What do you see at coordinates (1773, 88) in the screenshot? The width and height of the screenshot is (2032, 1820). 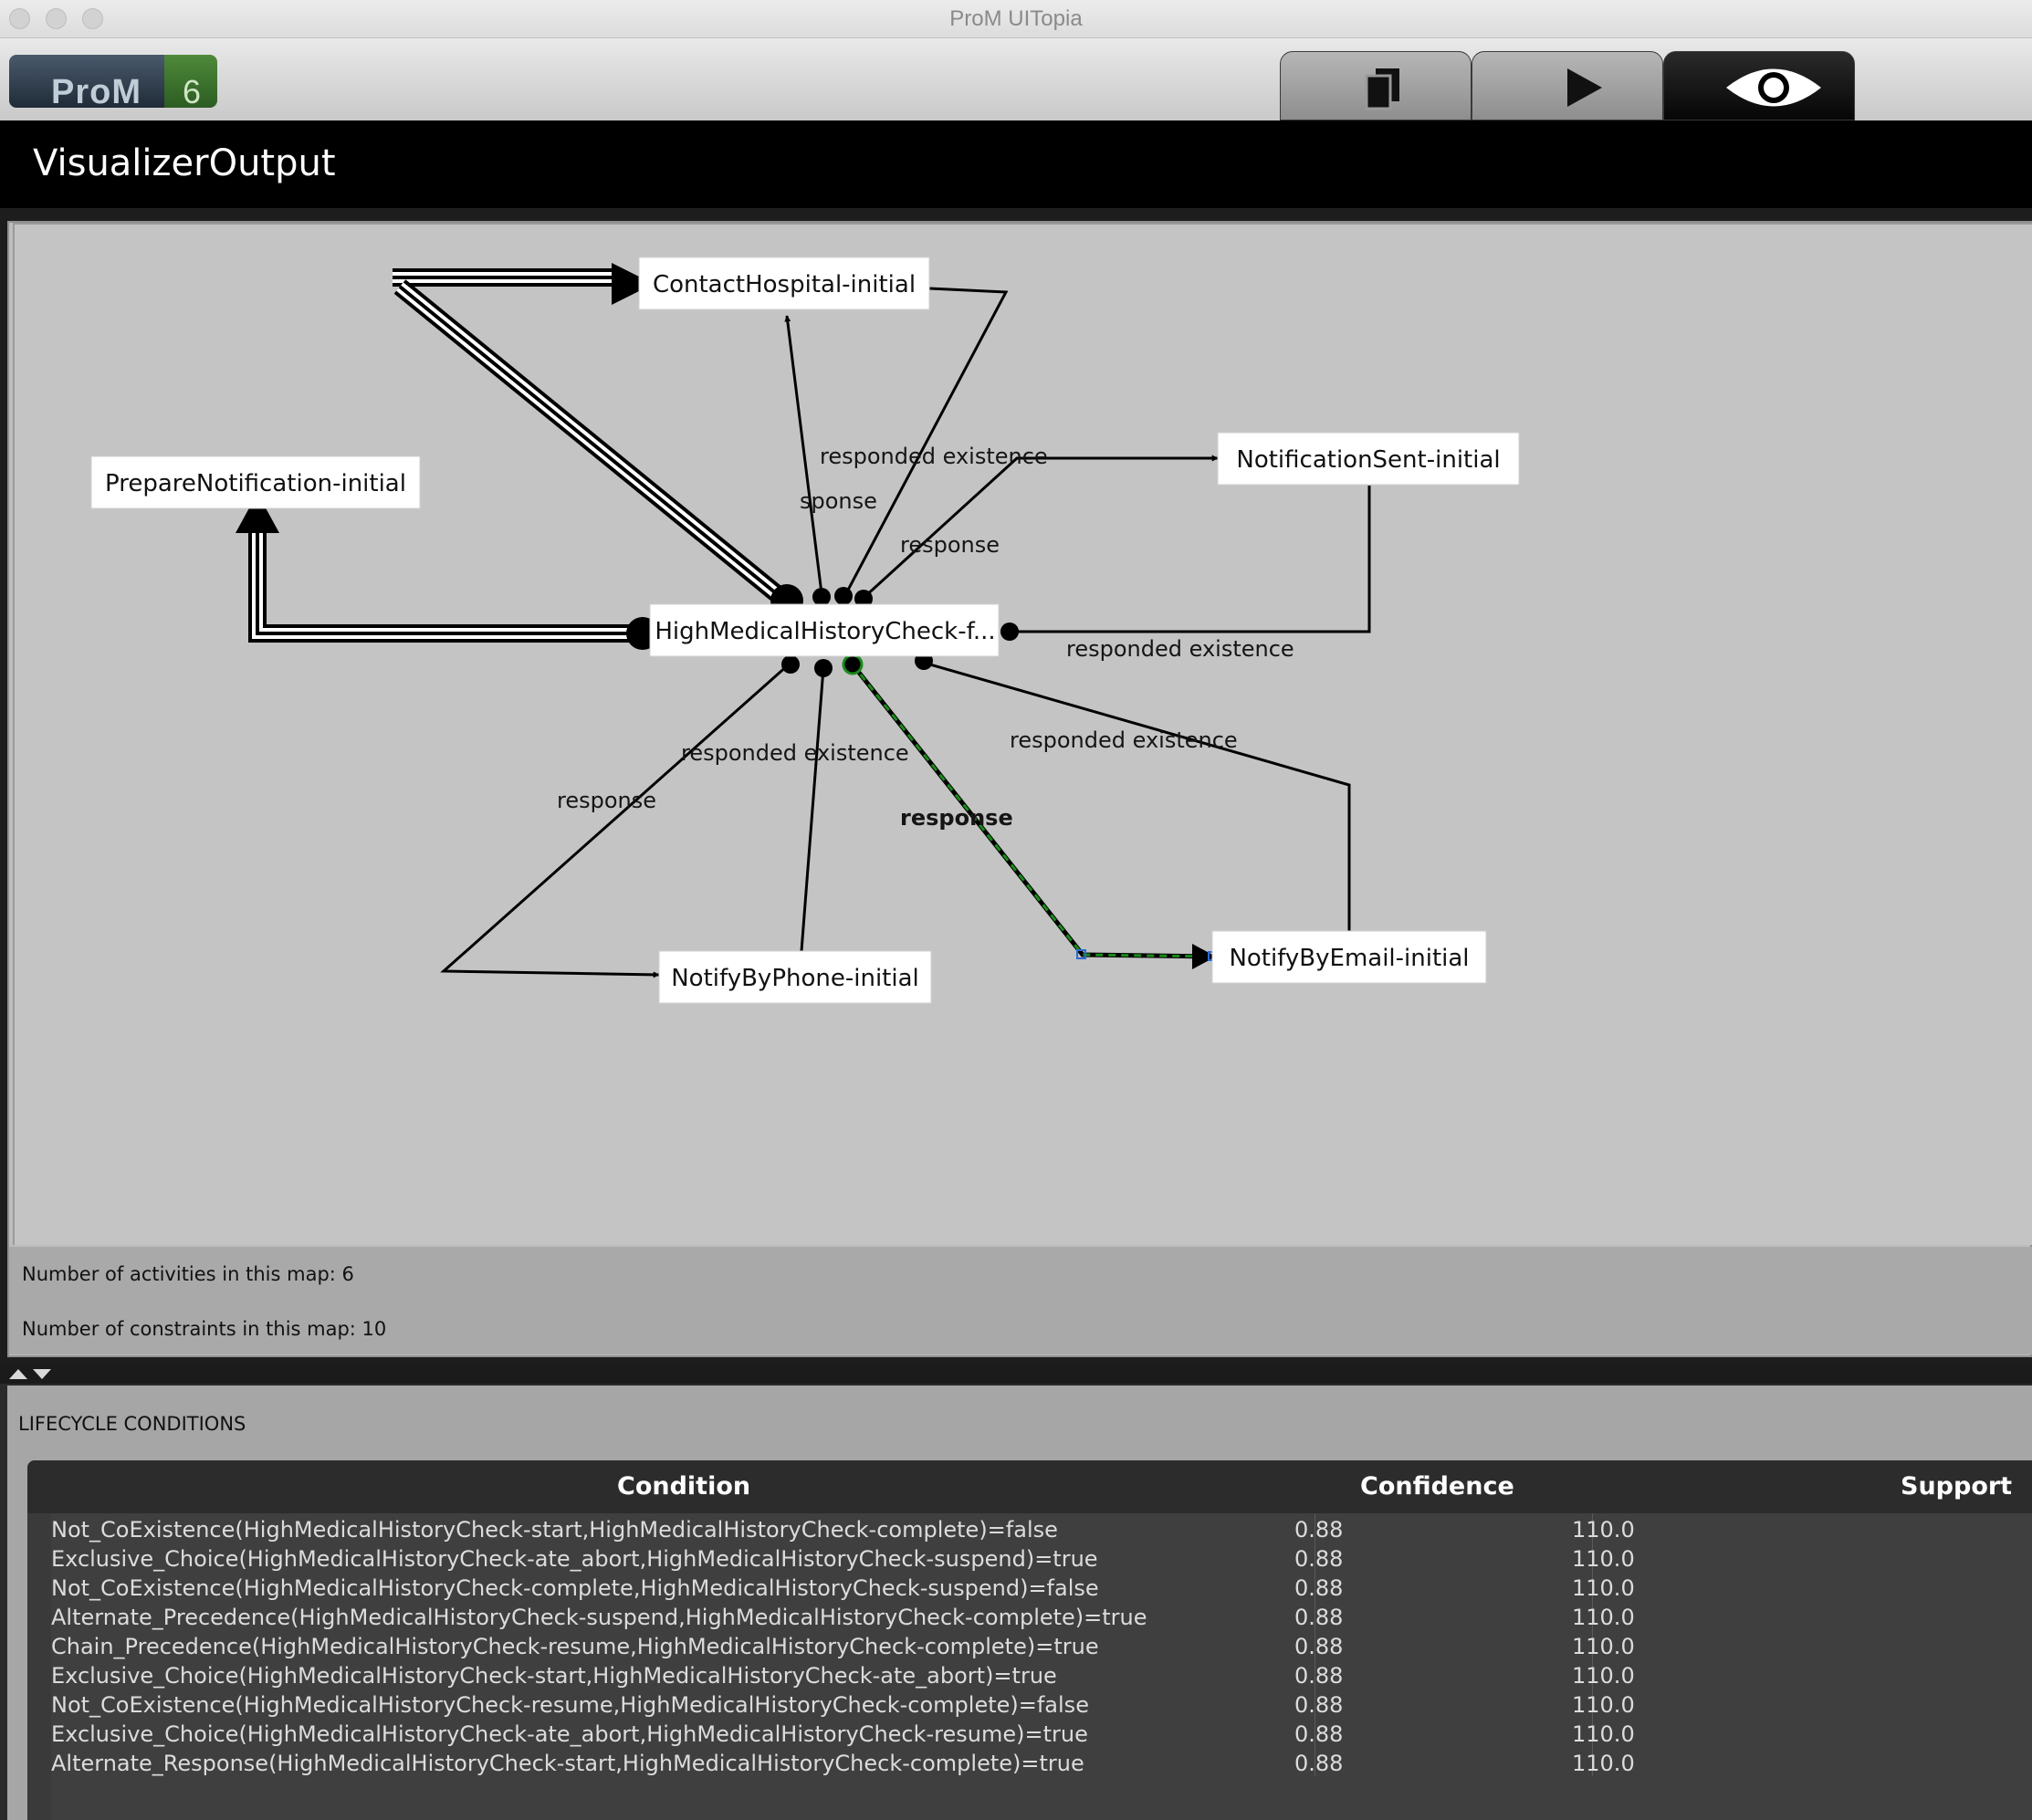 I see `eye-icon` at bounding box center [1773, 88].